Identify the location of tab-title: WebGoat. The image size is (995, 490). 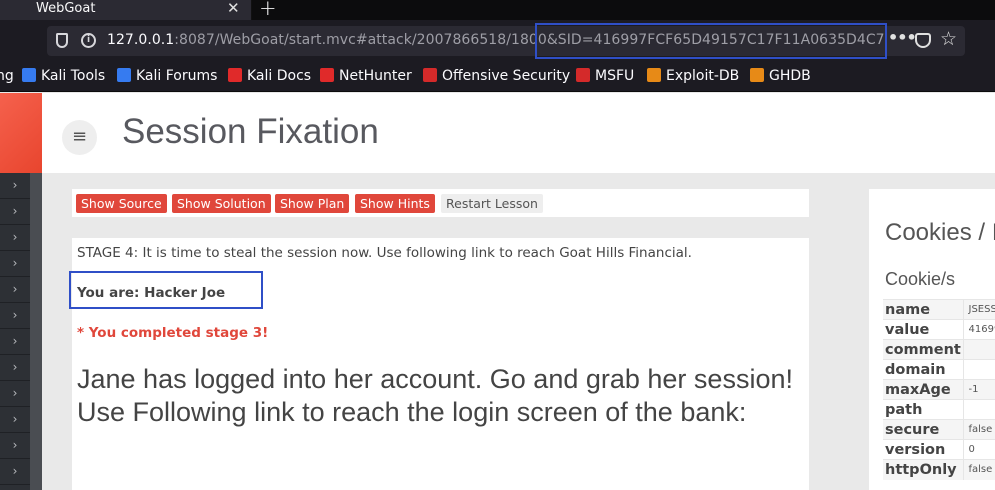
(66, 8).